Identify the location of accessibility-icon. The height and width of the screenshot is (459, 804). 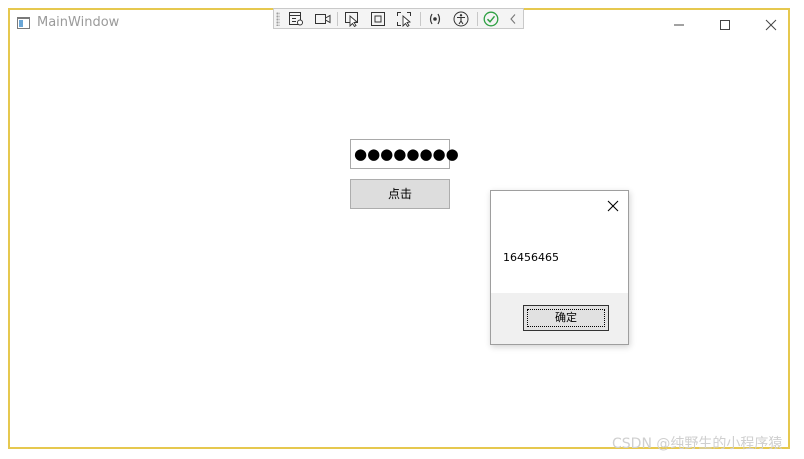
(461, 19).